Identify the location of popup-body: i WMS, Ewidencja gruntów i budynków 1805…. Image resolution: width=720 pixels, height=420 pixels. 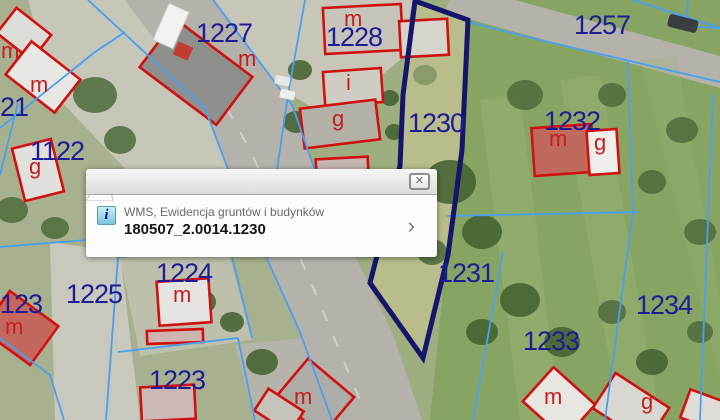
(261, 225).